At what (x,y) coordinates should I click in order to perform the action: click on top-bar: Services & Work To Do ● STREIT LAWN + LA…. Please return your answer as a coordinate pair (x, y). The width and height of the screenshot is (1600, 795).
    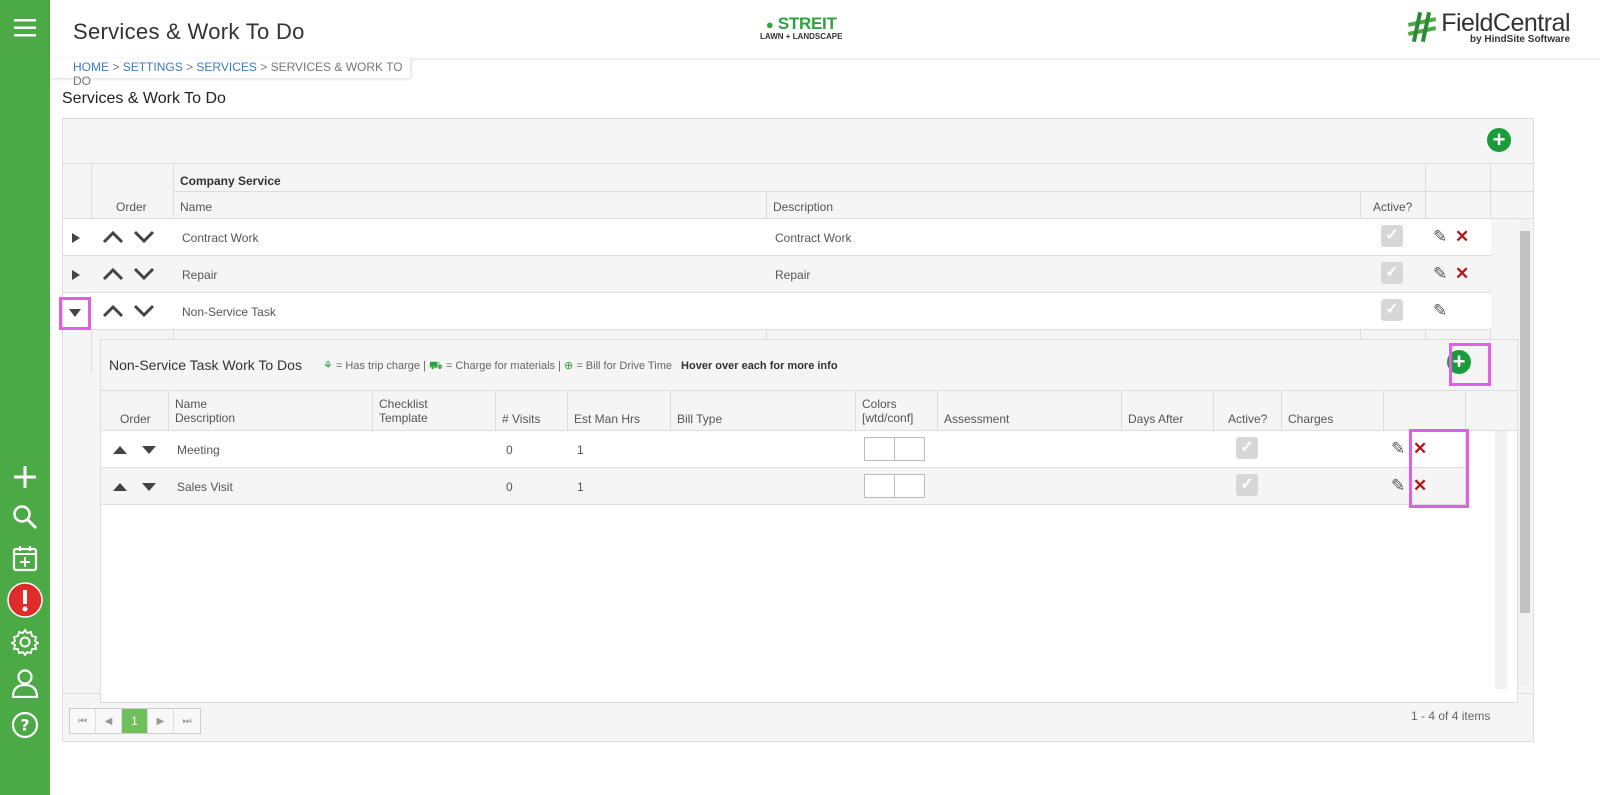
    Looking at the image, I should click on (825, 29).